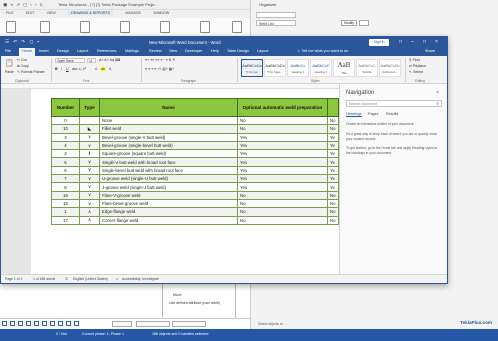  I want to click on tab-view: View, so click(173, 51).